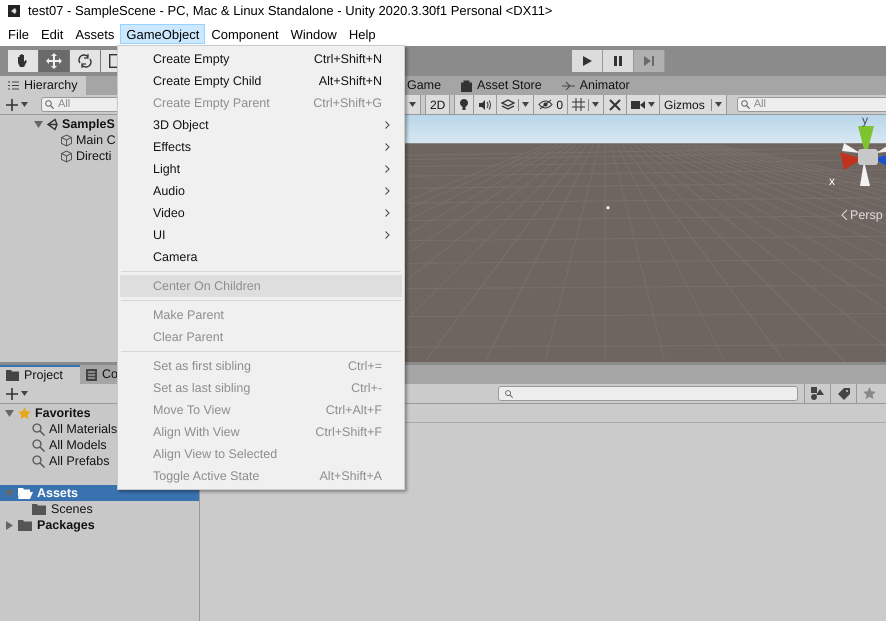  Describe the element at coordinates (51, 85) in the screenshot. I see `tab-label: Hierarchy` at that location.